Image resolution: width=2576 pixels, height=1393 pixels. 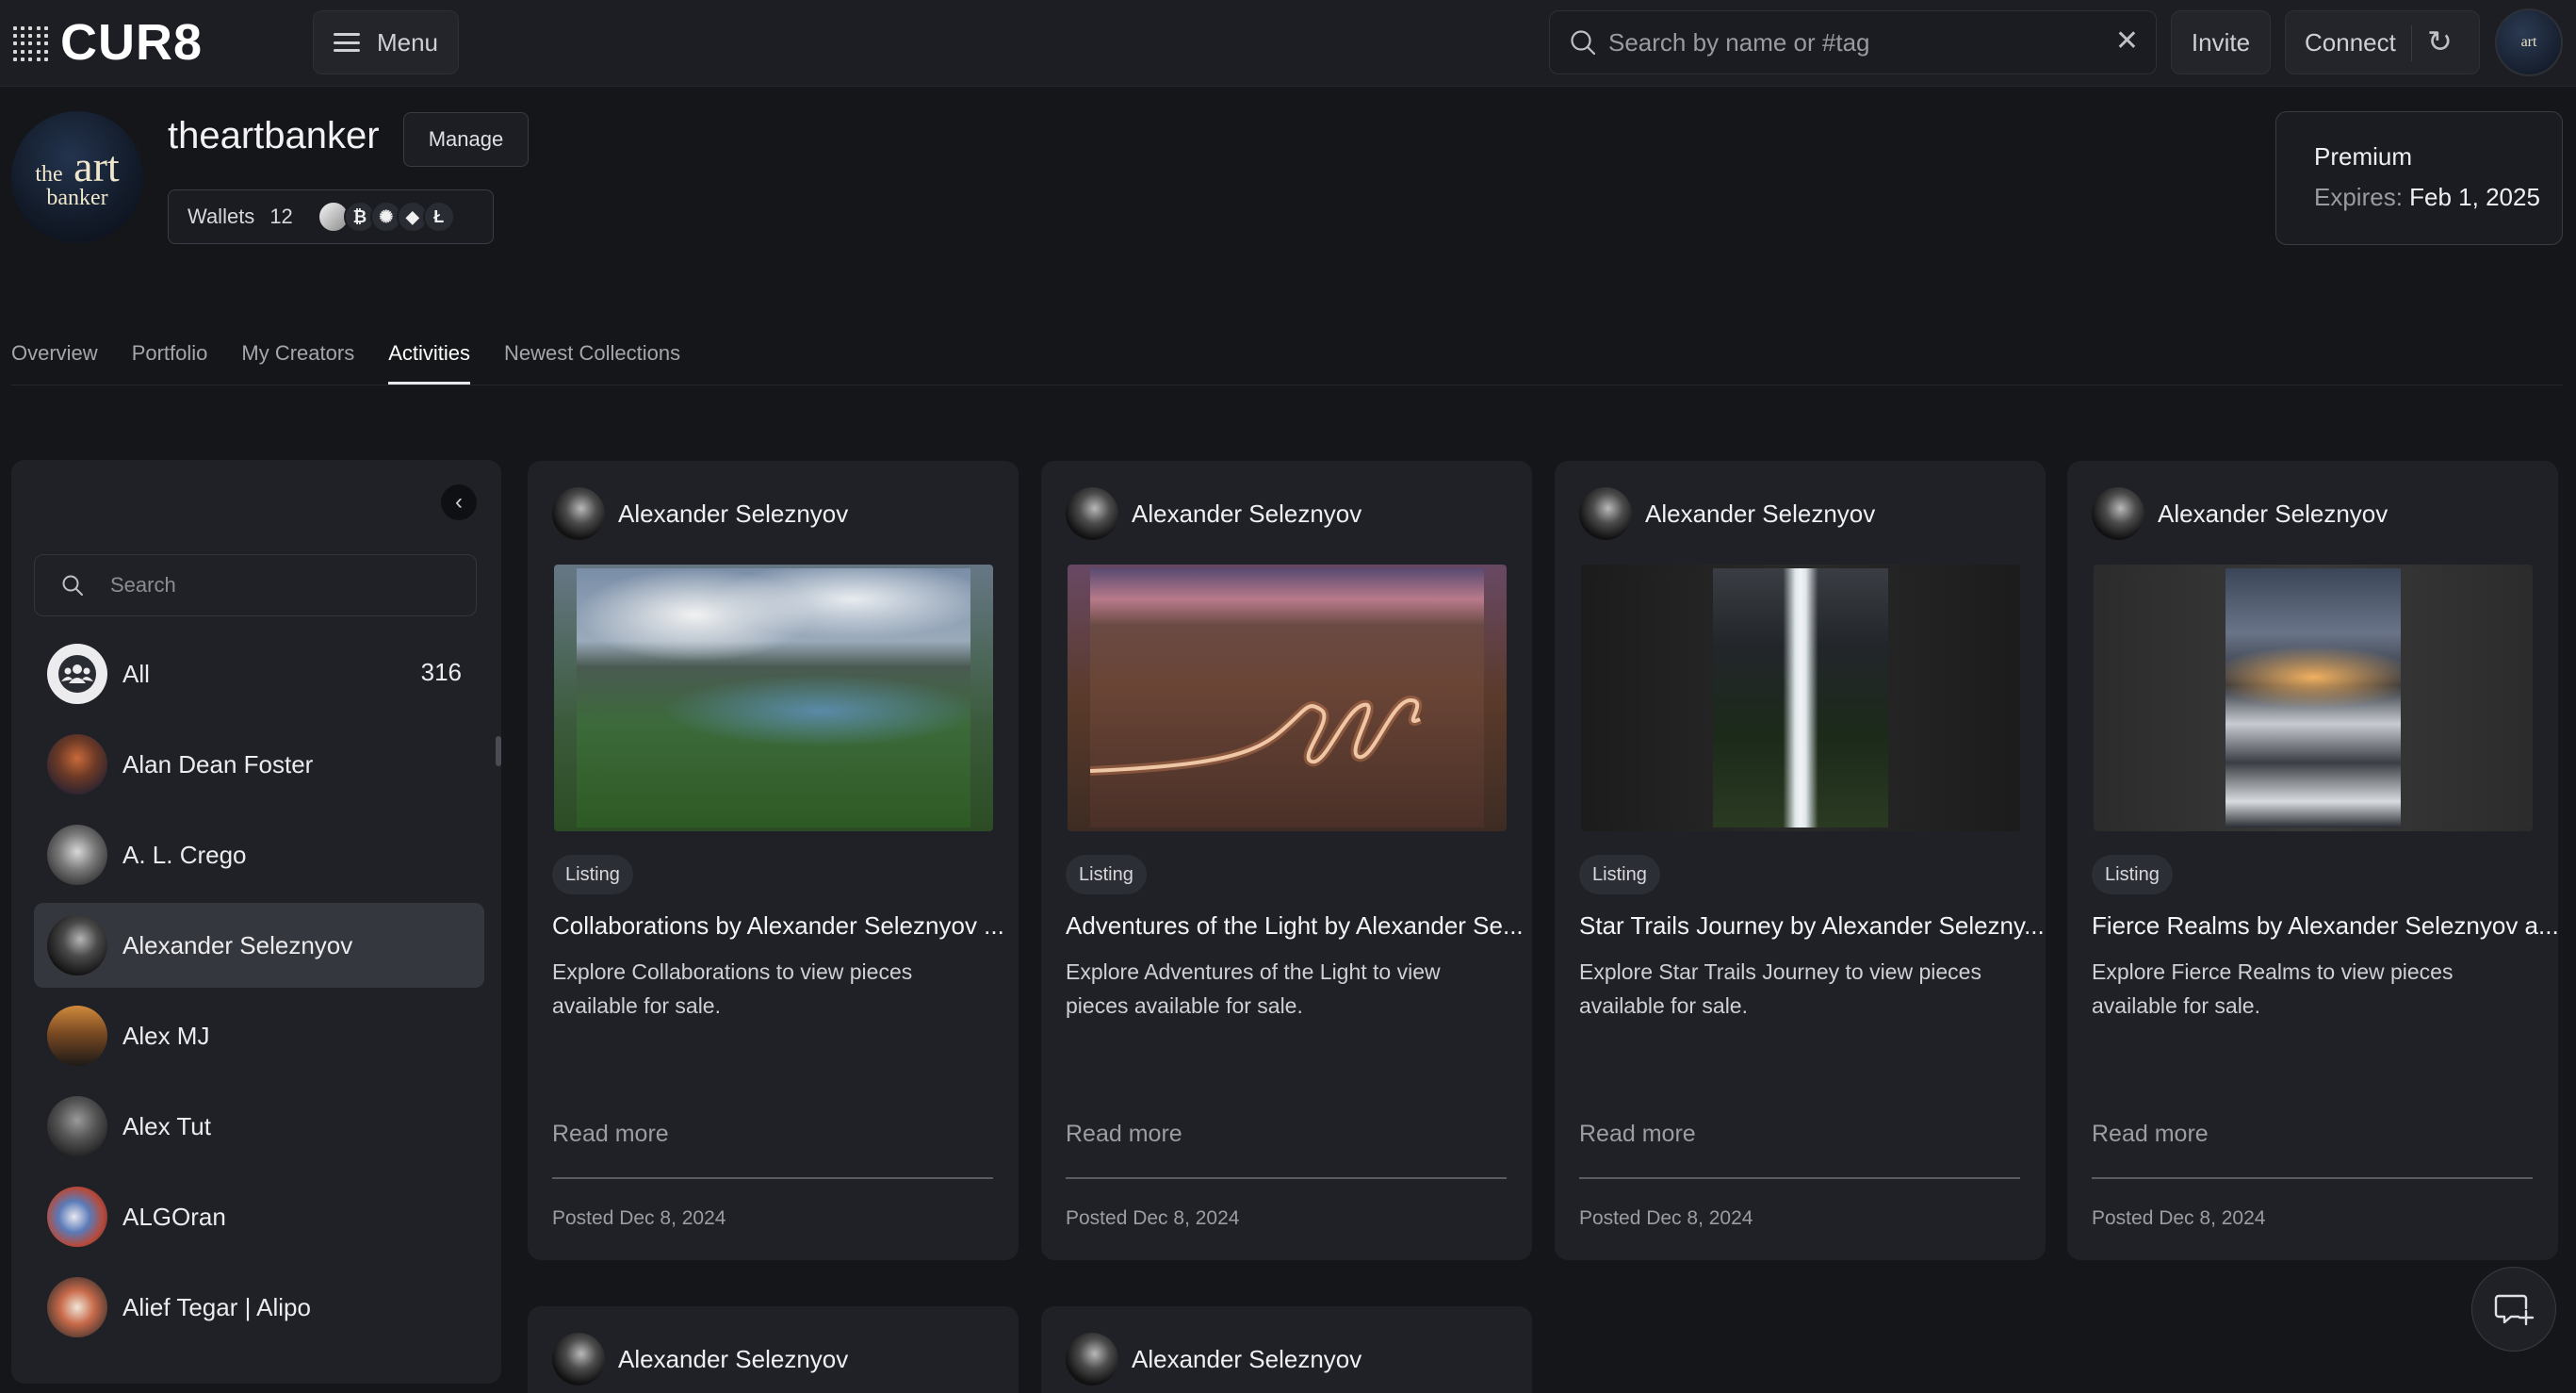 What do you see at coordinates (166, 1125) in the screenshot?
I see `sidebar-item-label: Alex Tut` at bounding box center [166, 1125].